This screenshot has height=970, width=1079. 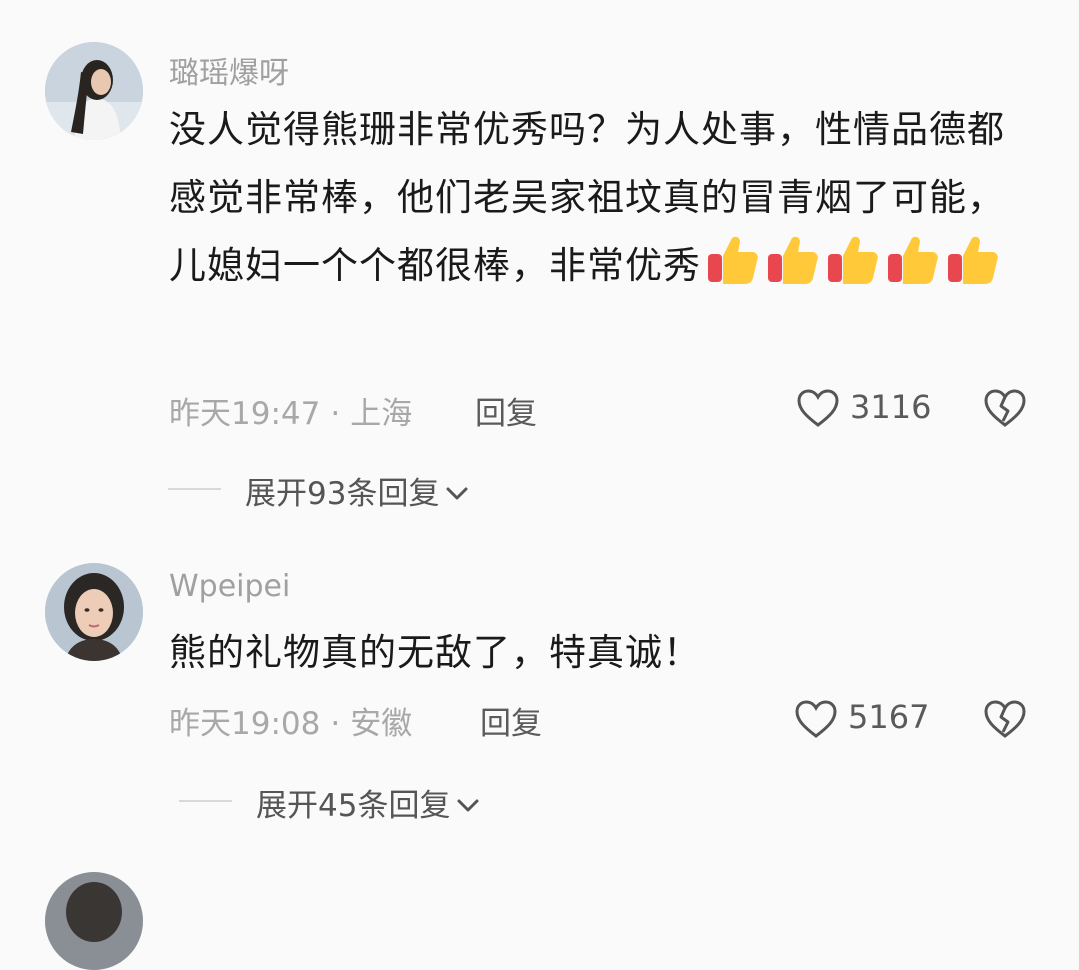 What do you see at coordinates (381, 414) in the screenshot?
I see `location: 上海` at bounding box center [381, 414].